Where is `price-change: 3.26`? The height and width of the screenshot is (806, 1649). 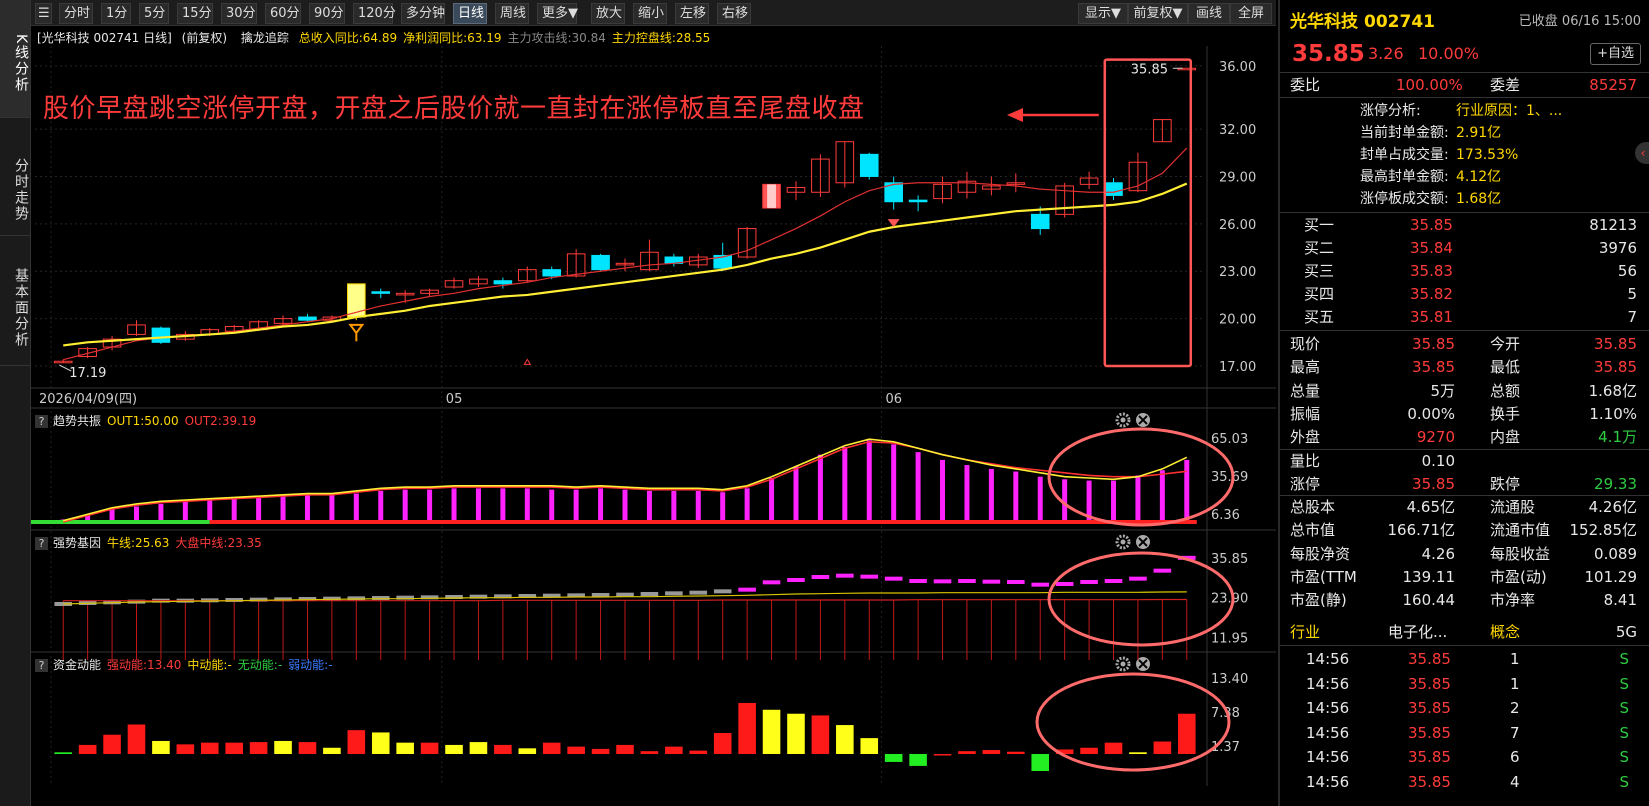 price-change: 3.26 is located at coordinates (1386, 53).